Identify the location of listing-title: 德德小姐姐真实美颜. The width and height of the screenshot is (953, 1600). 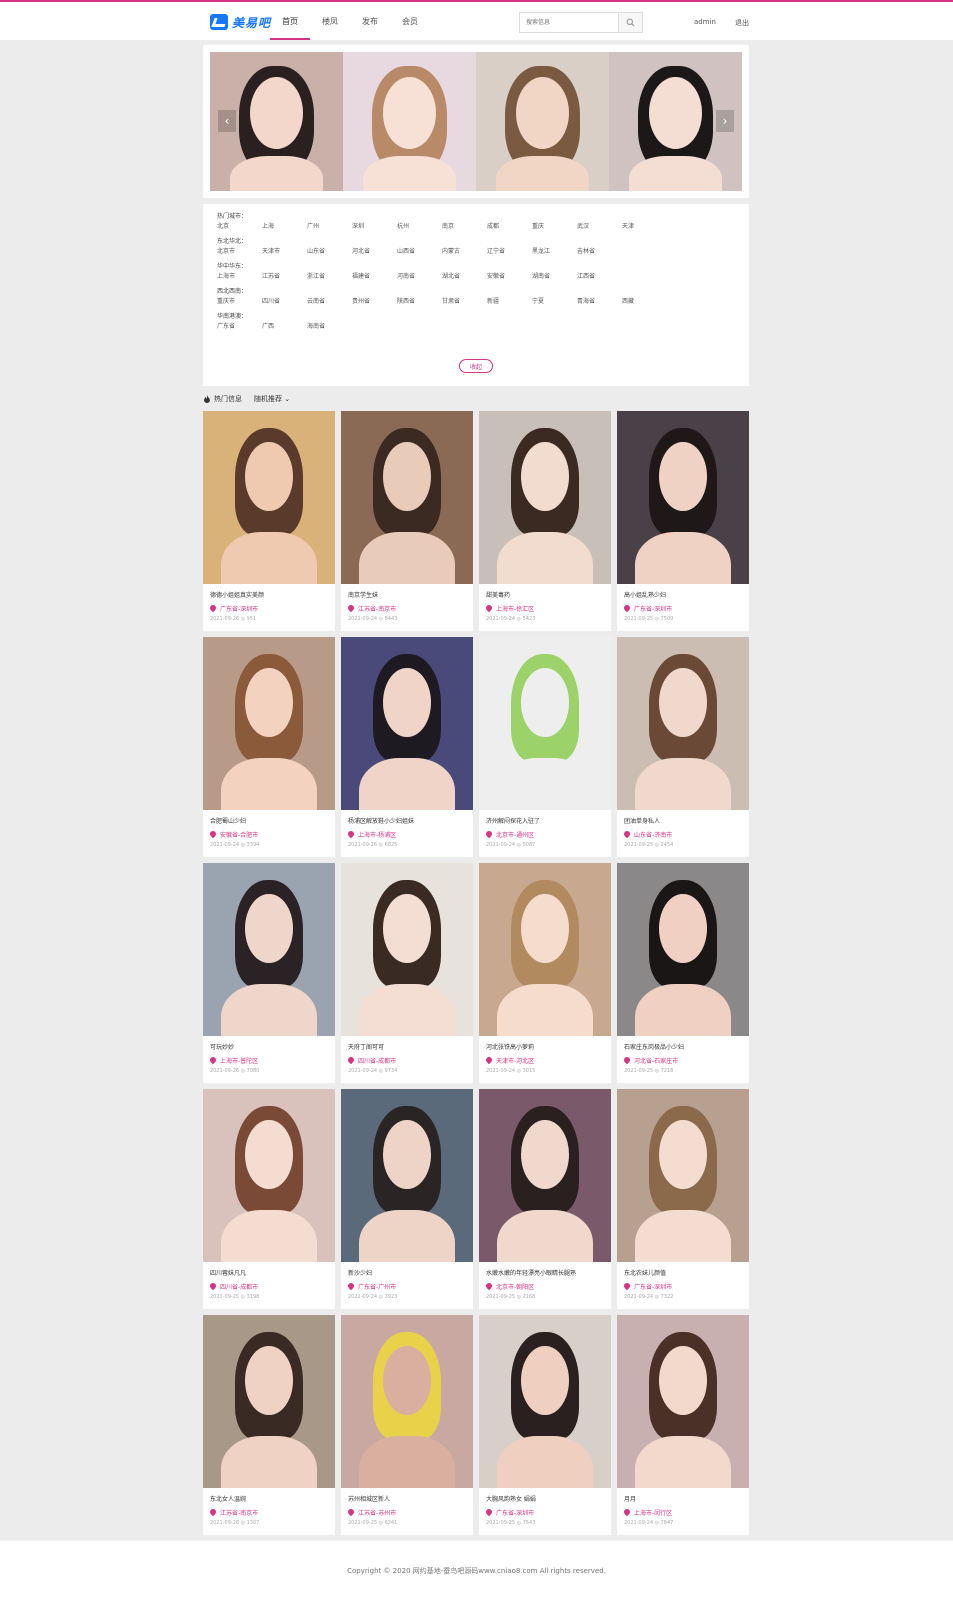
(269, 595).